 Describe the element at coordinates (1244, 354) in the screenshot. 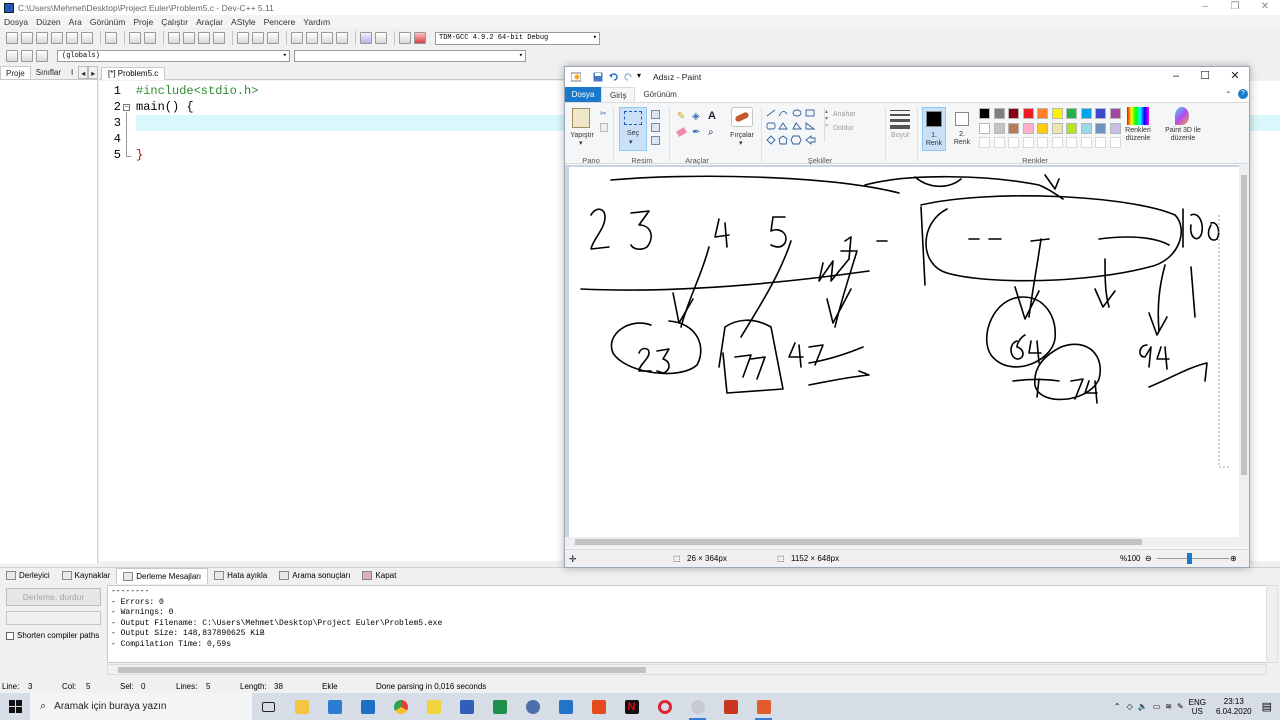

I see `paint-vertical-scrollbar` at that location.